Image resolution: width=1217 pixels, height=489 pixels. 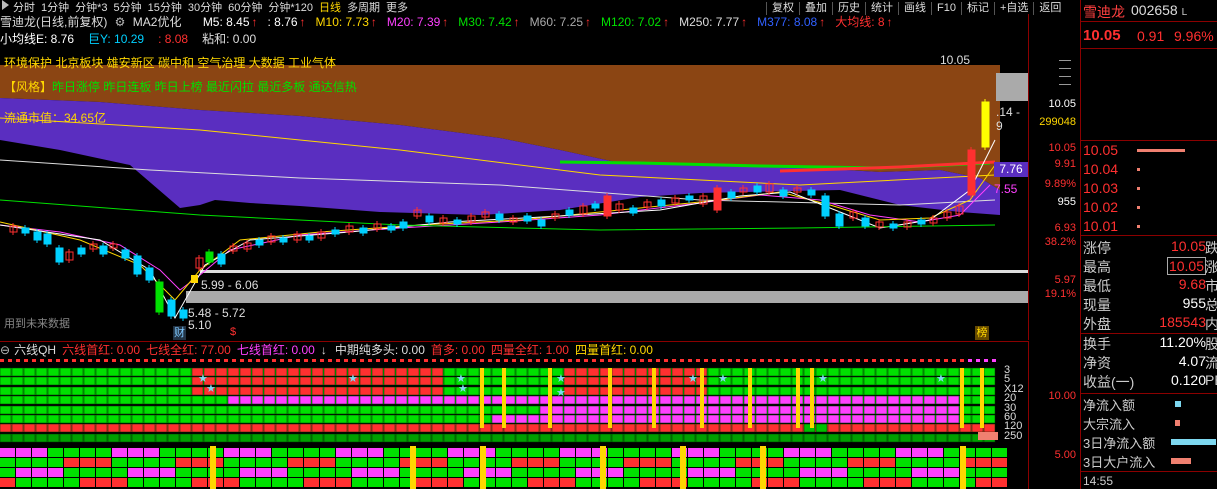 What do you see at coordinates (128, 7) in the screenshot?
I see `period-tab: 5分钟` at bounding box center [128, 7].